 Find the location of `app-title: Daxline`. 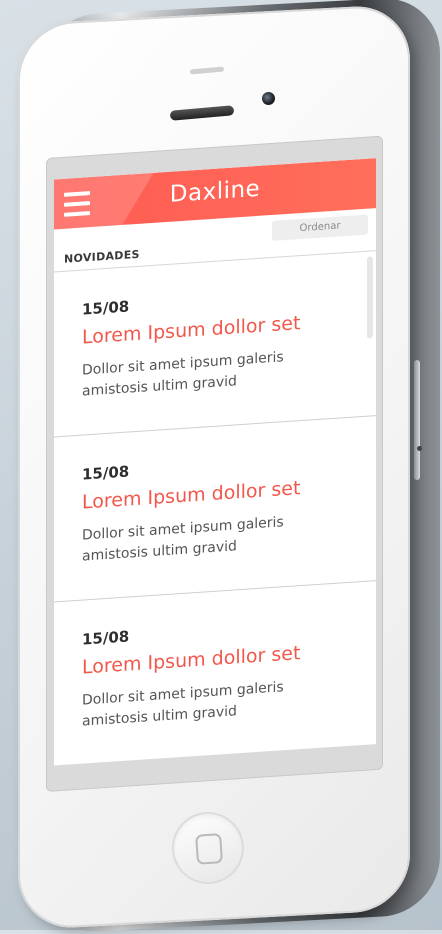

app-title: Daxline is located at coordinates (215, 191).